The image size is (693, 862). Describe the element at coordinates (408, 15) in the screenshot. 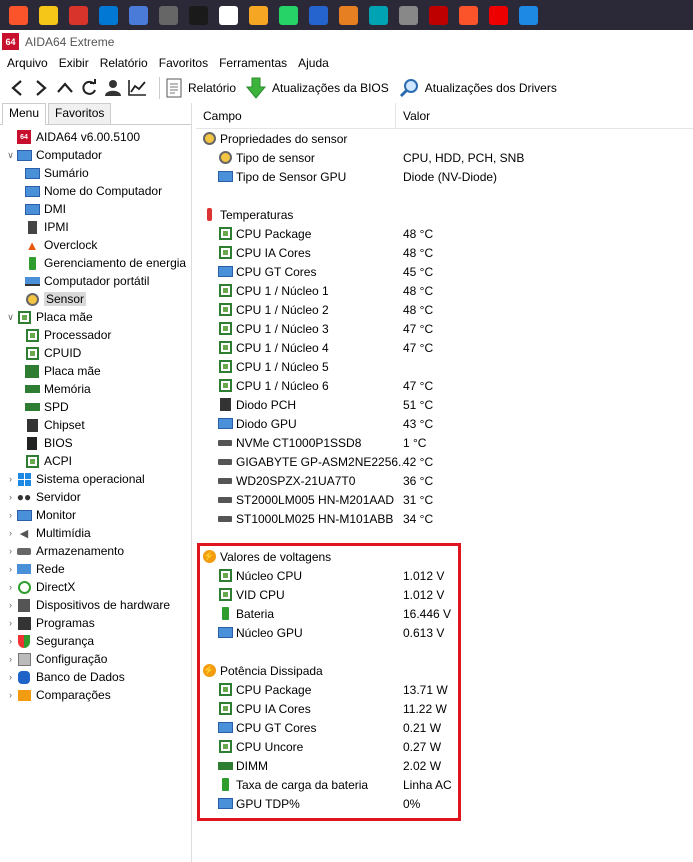

I see `app-gray-icon` at that location.